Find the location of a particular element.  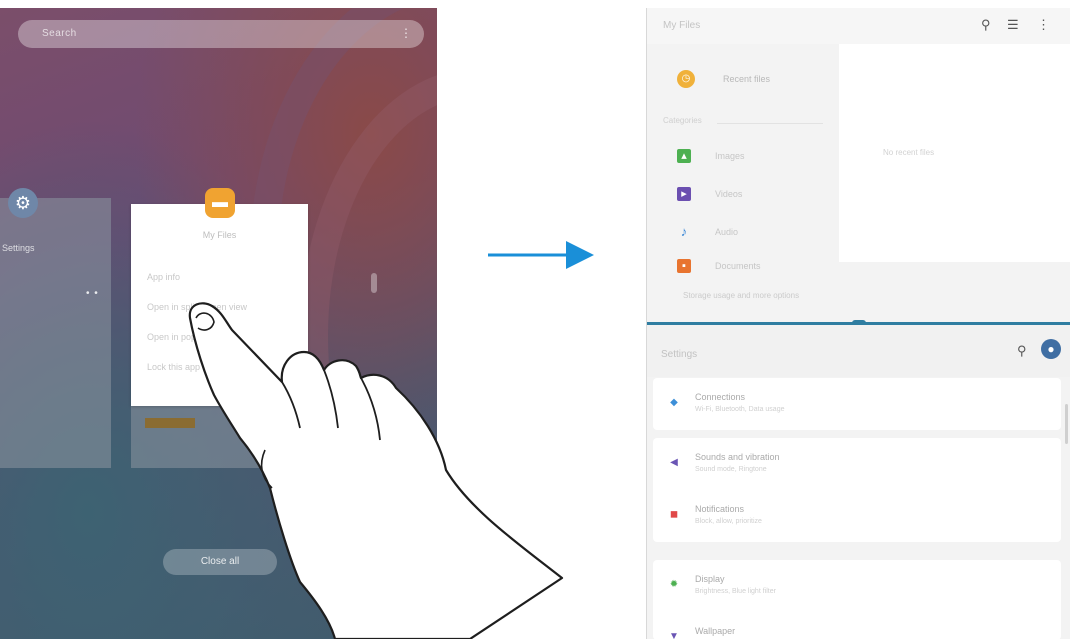

settings-row-subtitle: Sound mode, Ringtone is located at coordinates (731, 469).